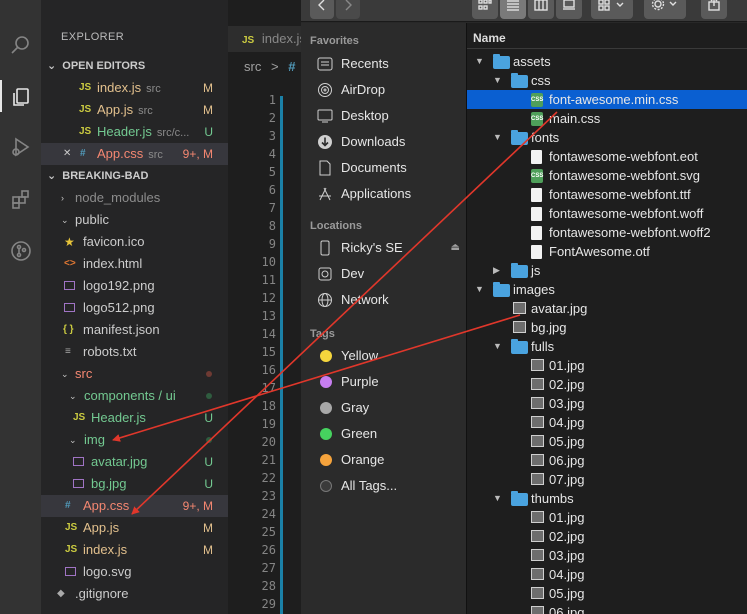  I want to click on tree-file: logo512.png, so click(134, 308).